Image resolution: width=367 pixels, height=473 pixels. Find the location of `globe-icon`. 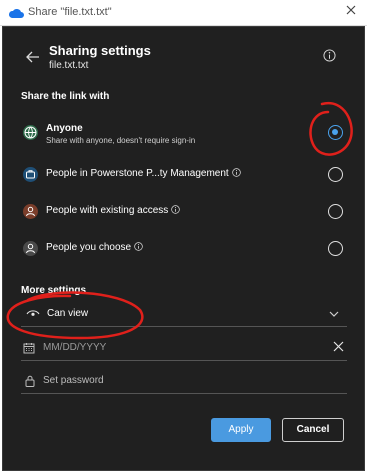

globe-icon is located at coordinates (30, 132).